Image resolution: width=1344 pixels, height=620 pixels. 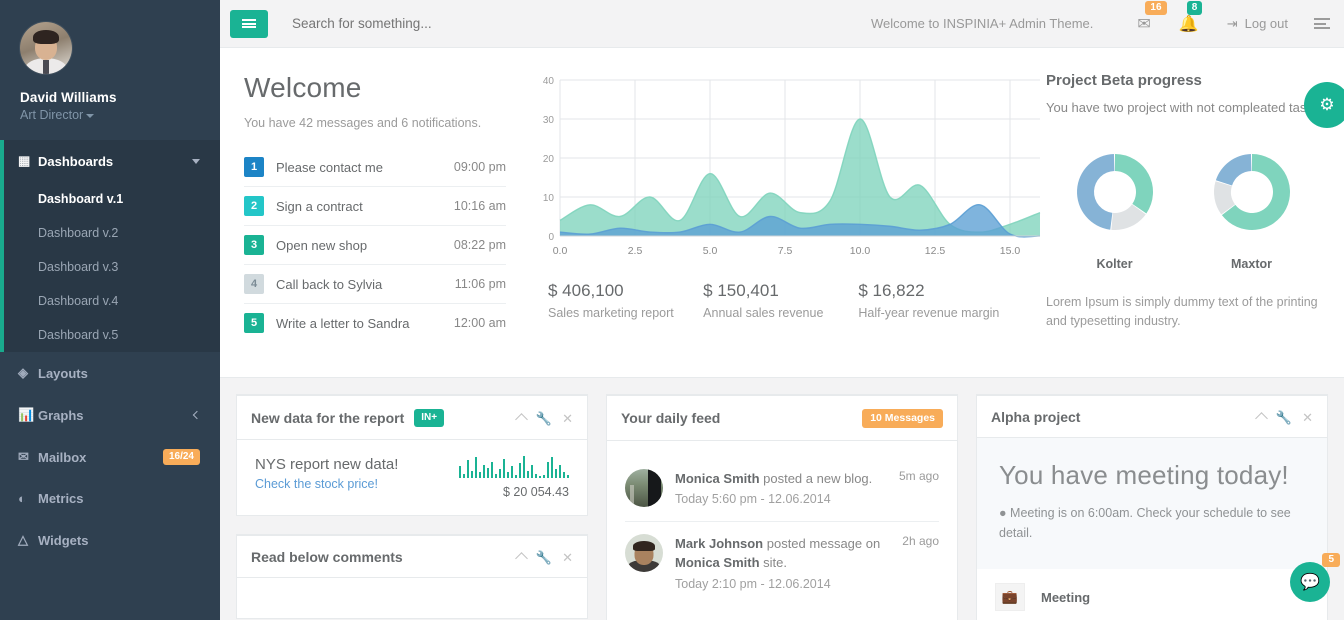 What do you see at coordinates (23, 456) in the screenshot?
I see `envelope-icon: ✉` at bounding box center [23, 456].